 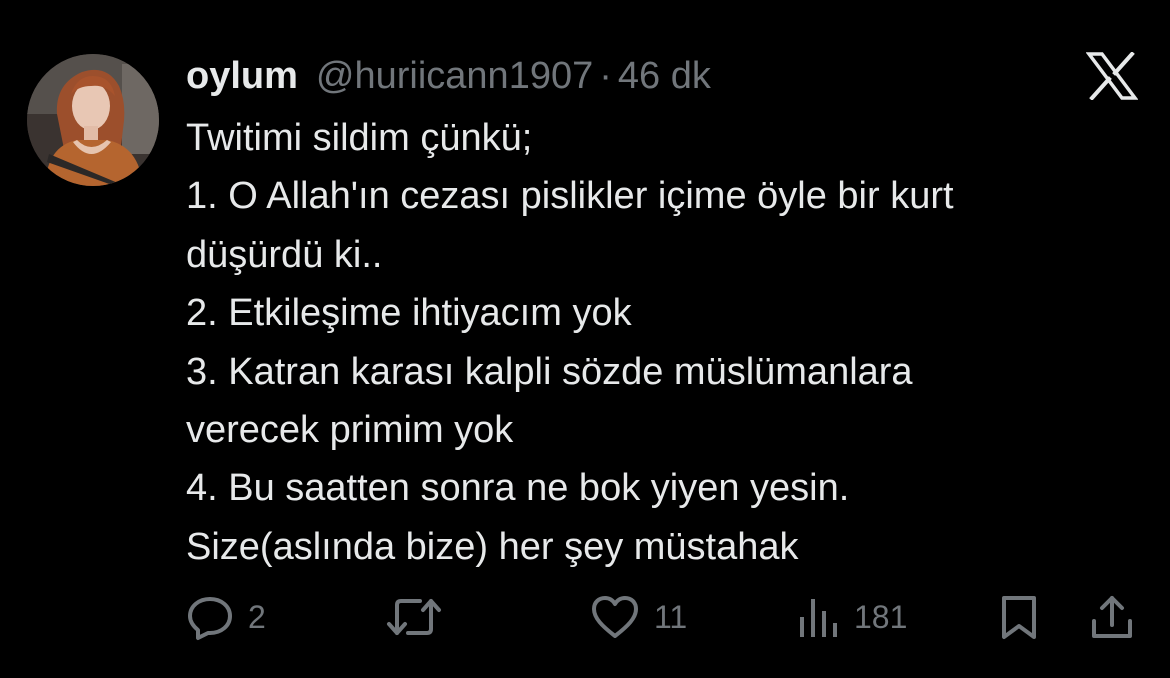 I want to click on share-button, so click(x=1112, y=617).